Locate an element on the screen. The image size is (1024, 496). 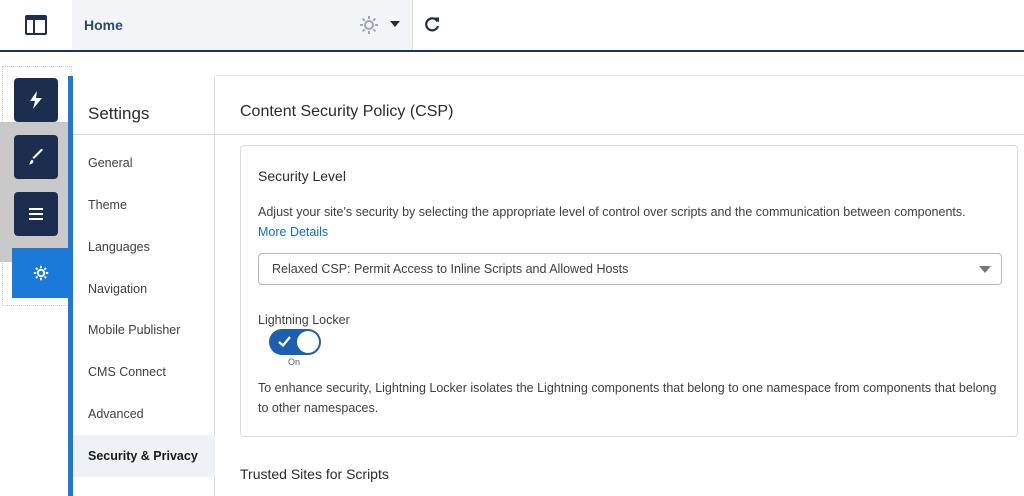
rail-settings-button is located at coordinates (41, 273).